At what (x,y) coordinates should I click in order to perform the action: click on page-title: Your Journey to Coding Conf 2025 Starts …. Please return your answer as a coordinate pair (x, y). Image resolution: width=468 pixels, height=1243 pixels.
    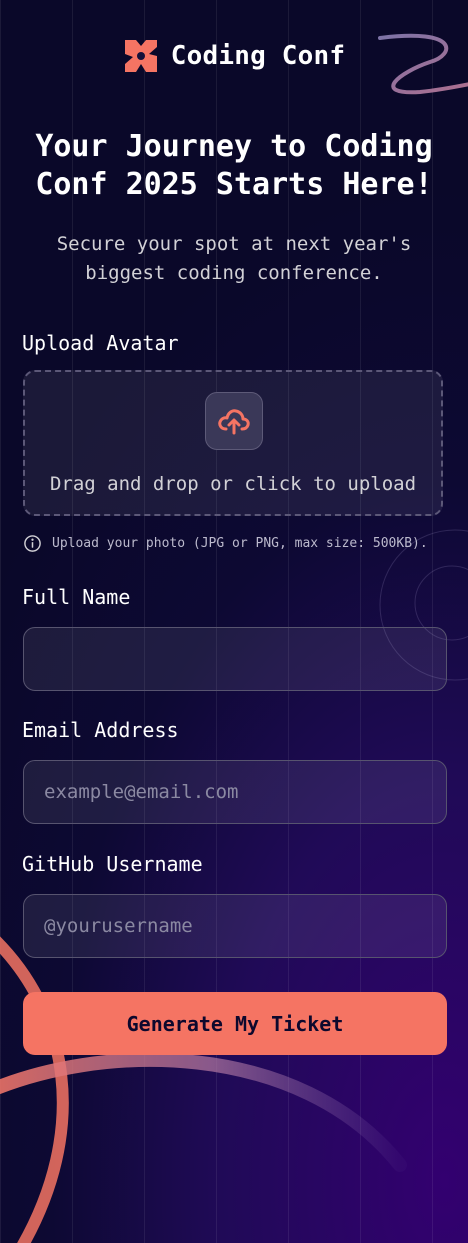
    Looking at the image, I should click on (234, 165).